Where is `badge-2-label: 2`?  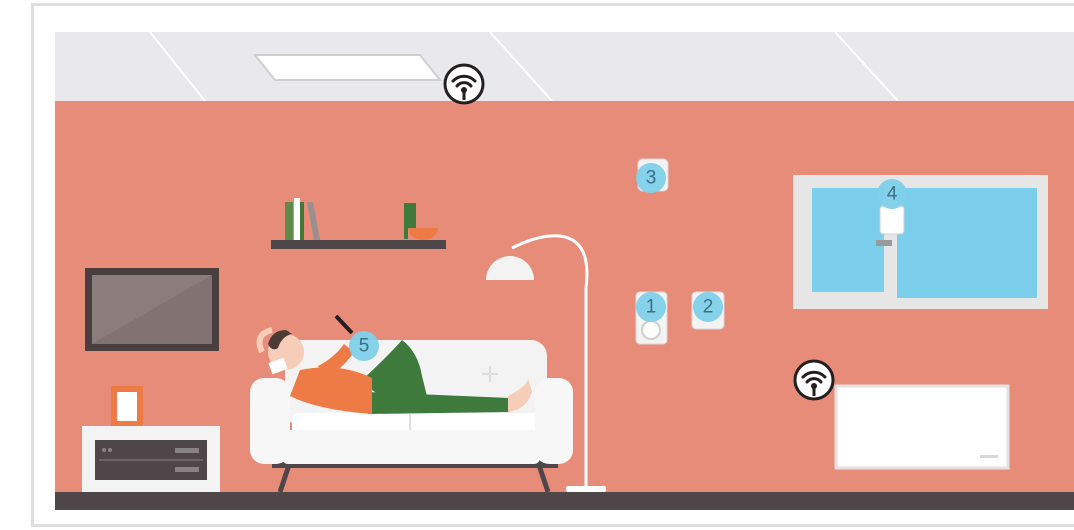 badge-2-label: 2 is located at coordinates (708, 307).